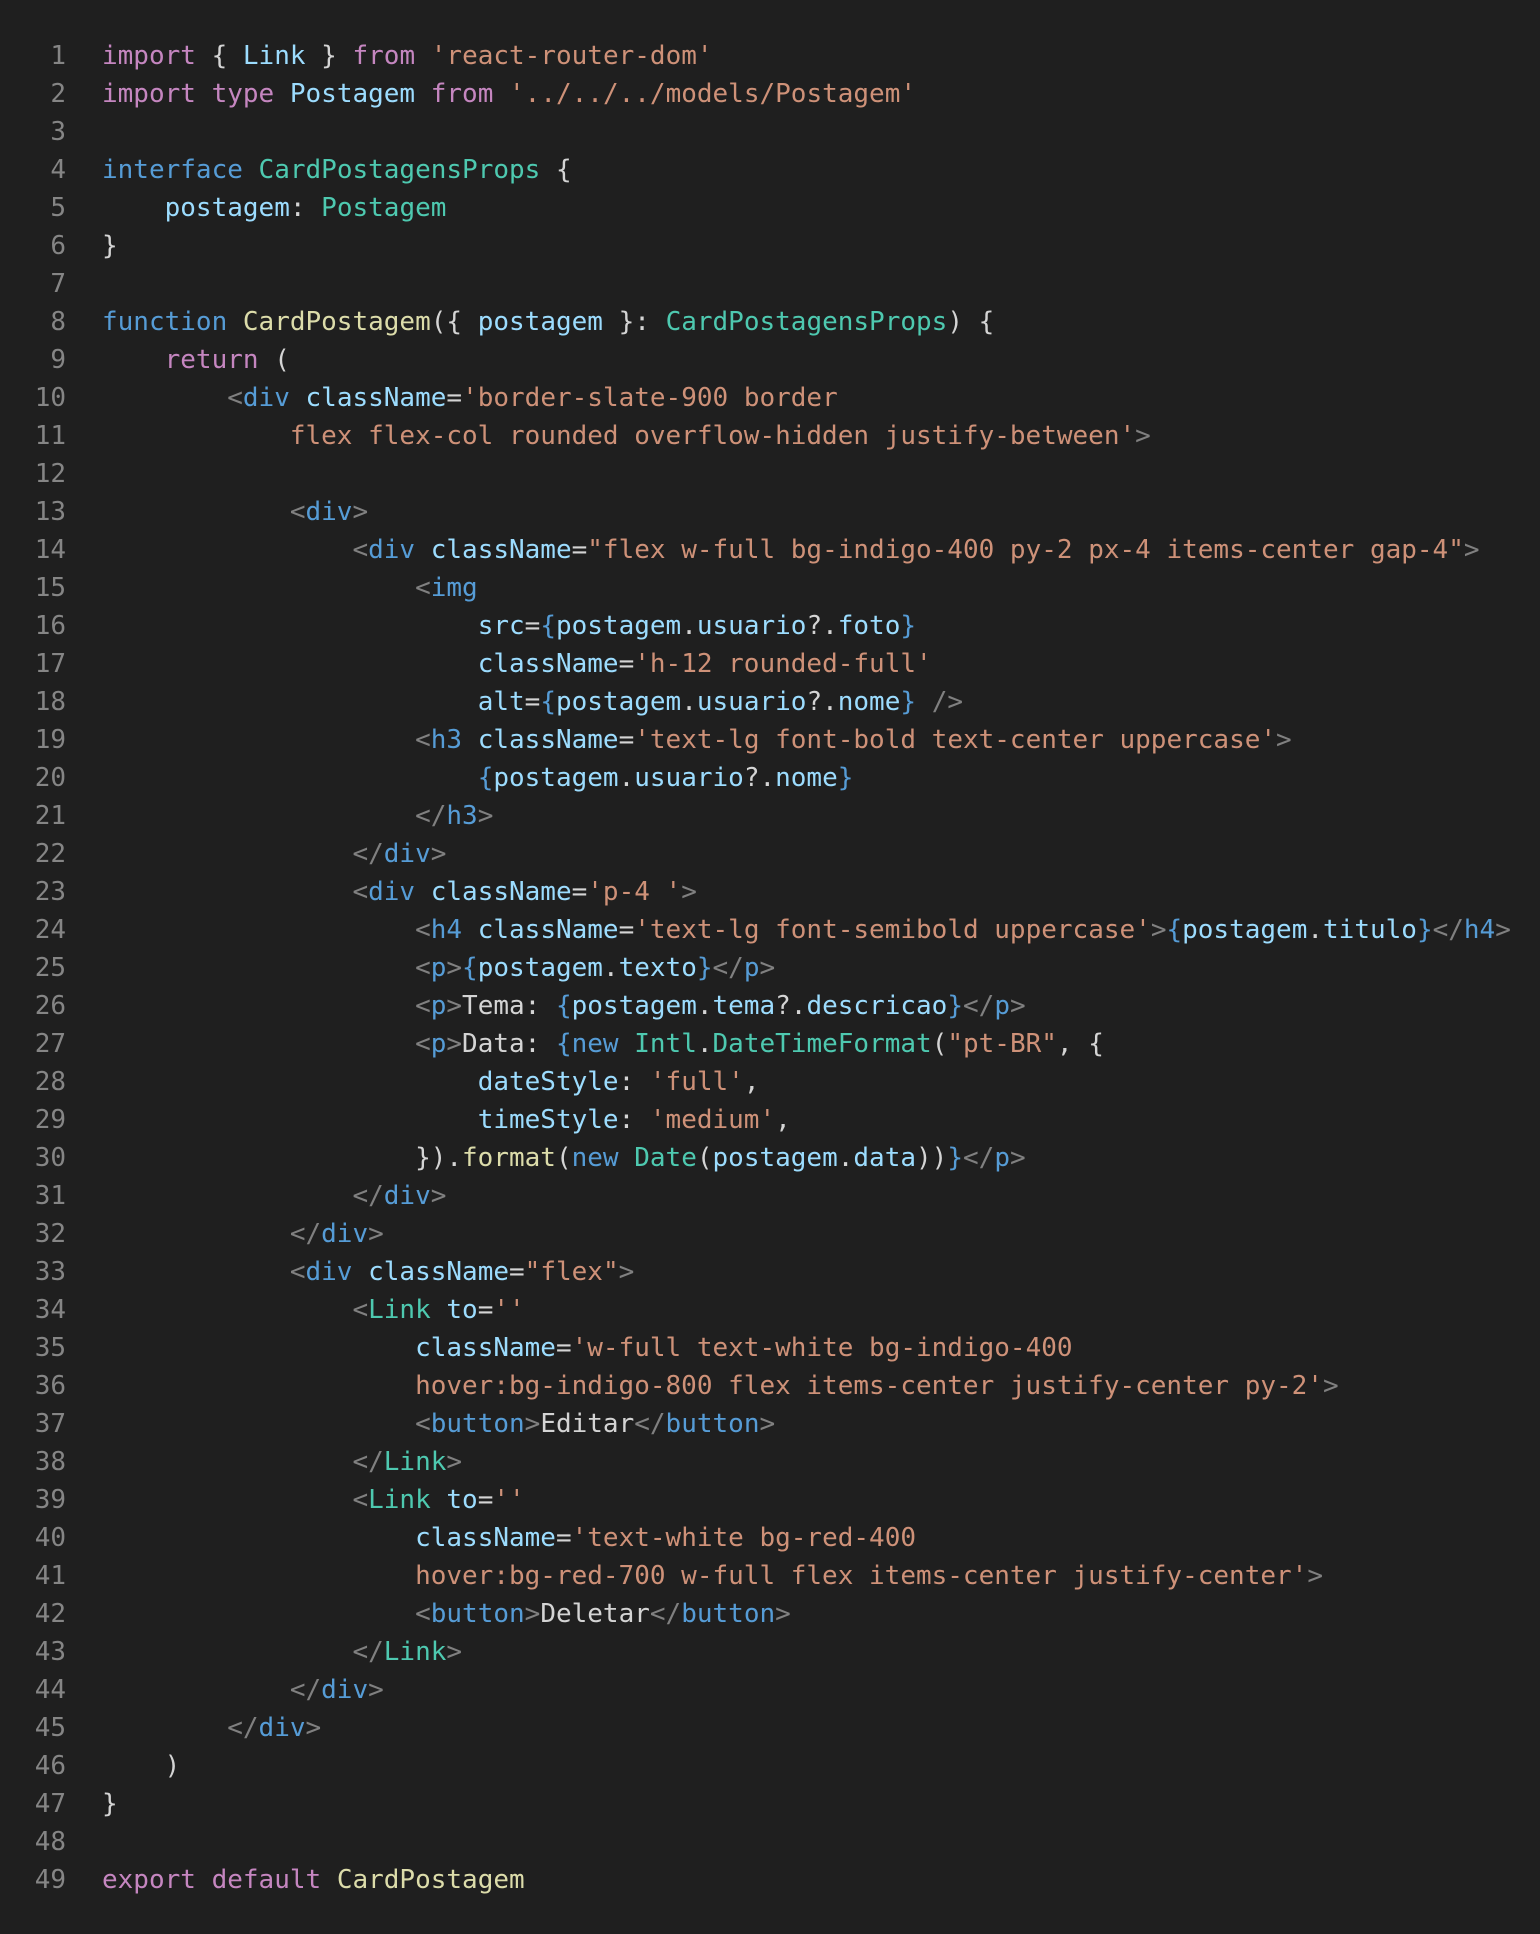  I want to click on code-token: '../../../models/Postagem', so click(713, 94).